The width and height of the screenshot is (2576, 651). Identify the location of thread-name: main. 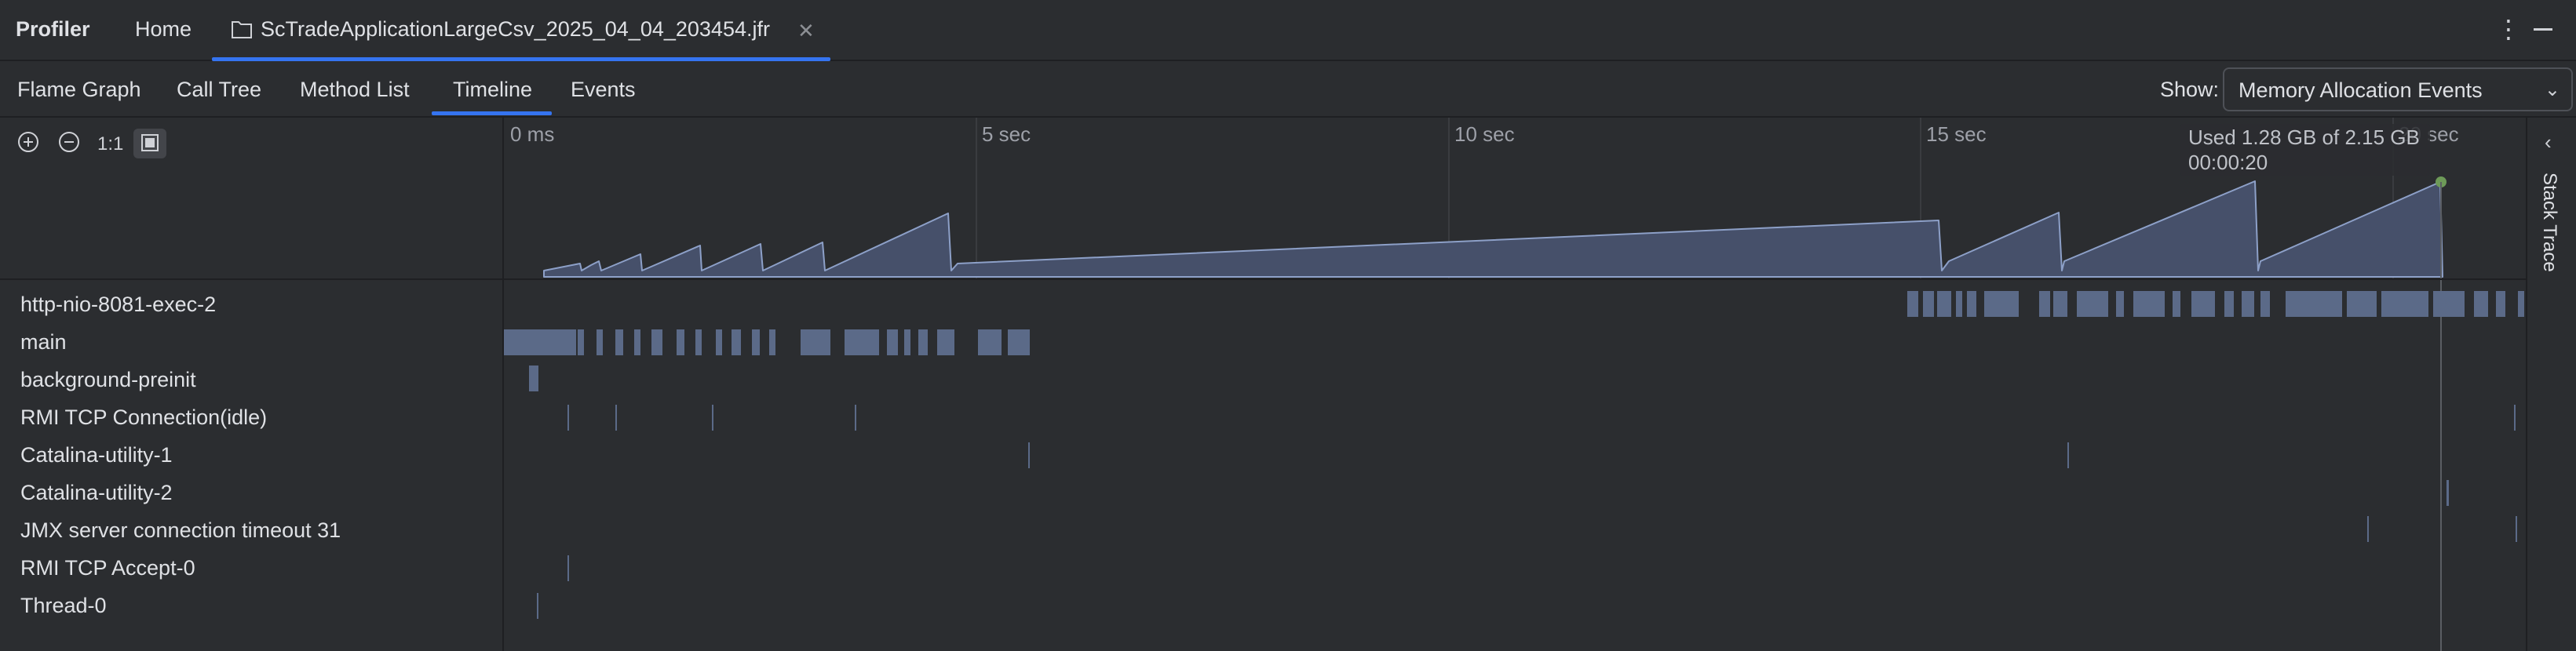
(43, 342).